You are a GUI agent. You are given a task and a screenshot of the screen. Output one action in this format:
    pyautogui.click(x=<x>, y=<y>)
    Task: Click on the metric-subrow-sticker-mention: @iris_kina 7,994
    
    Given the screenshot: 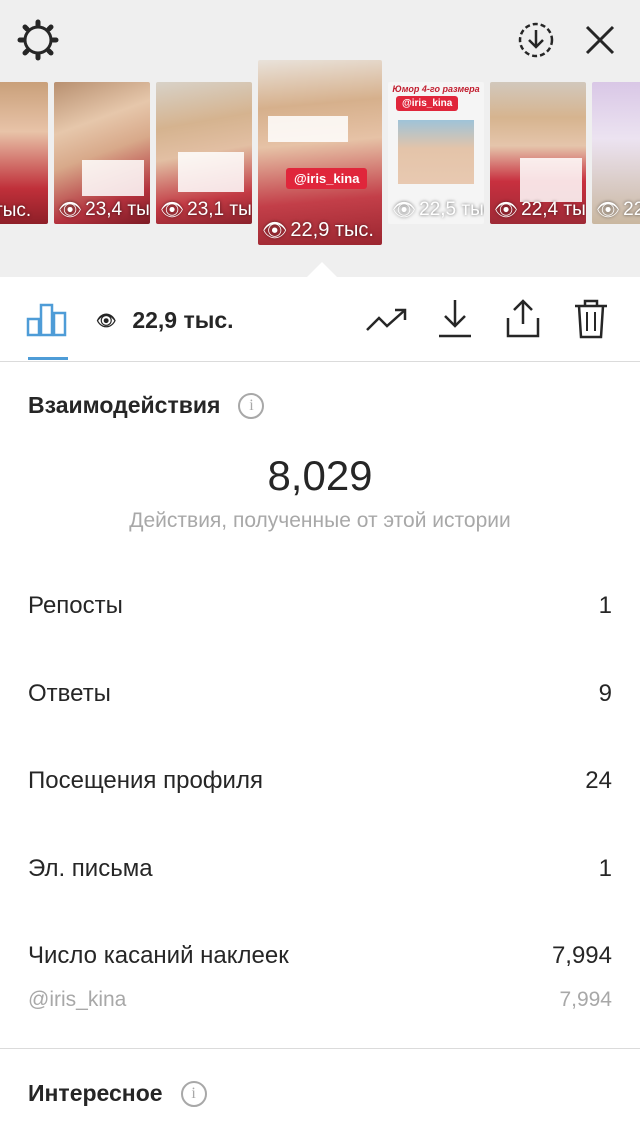 What is the action you would take?
    pyautogui.click(x=320, y=1000)
    